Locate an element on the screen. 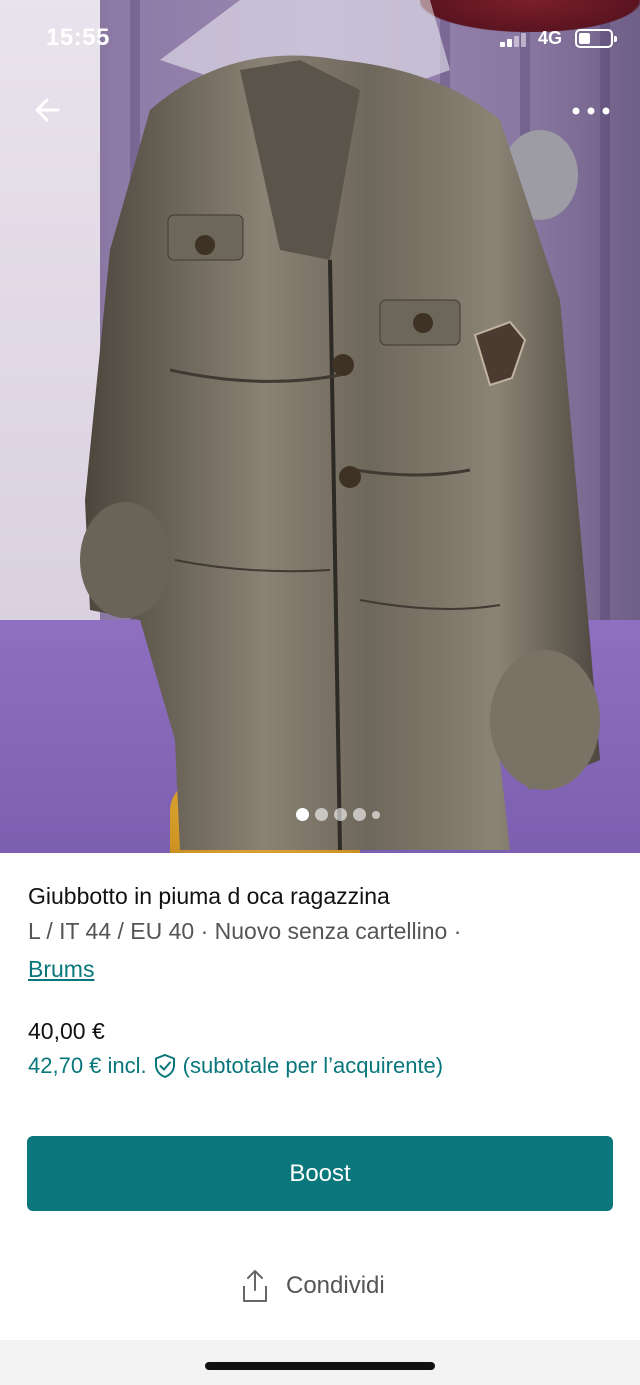  item-price: 40,00 € is located at coordinates (66, 1031).